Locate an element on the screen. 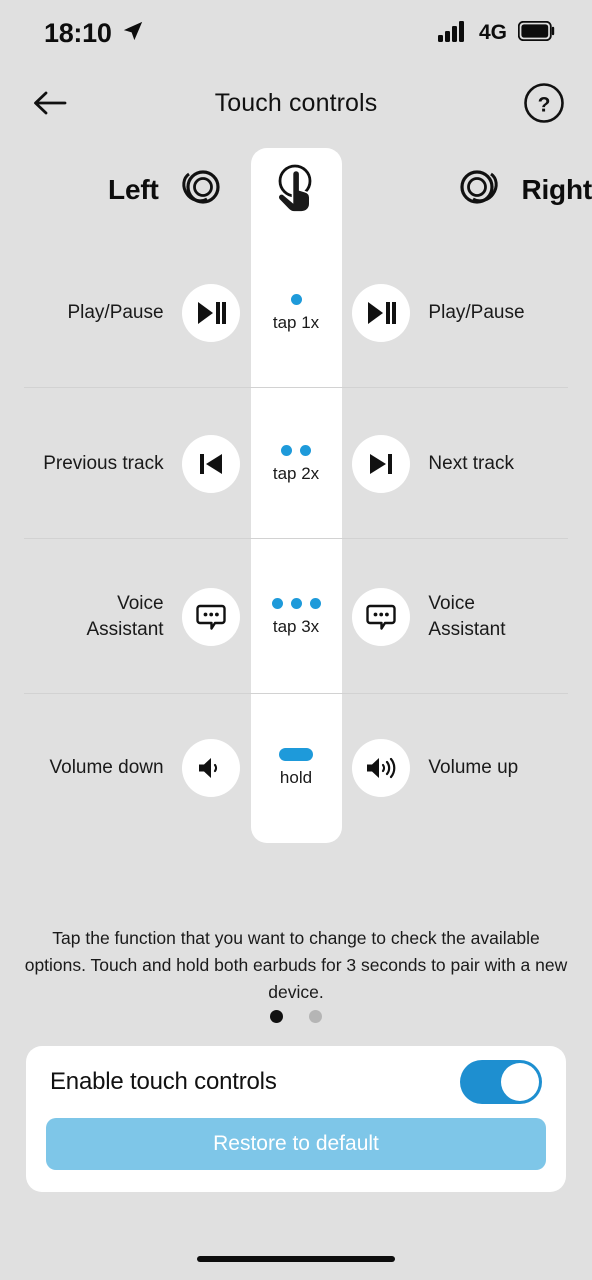  status-bar-right: 4G is located at coordinates (496, 33).